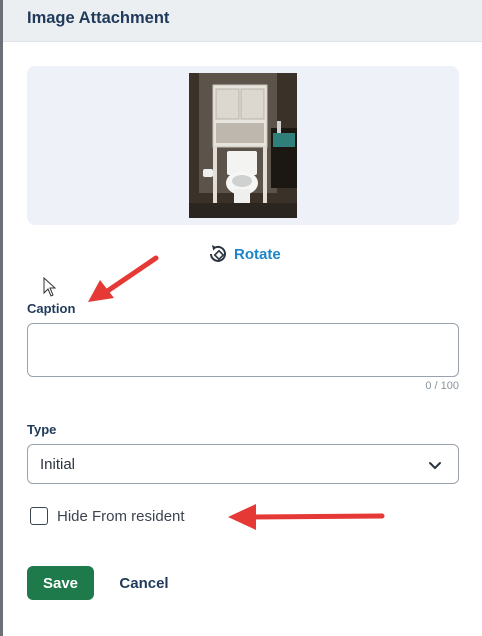 The height and width of the screenshot is (636, 482). I want to click on hide-from-resident-checkbox, so click(39, 516).